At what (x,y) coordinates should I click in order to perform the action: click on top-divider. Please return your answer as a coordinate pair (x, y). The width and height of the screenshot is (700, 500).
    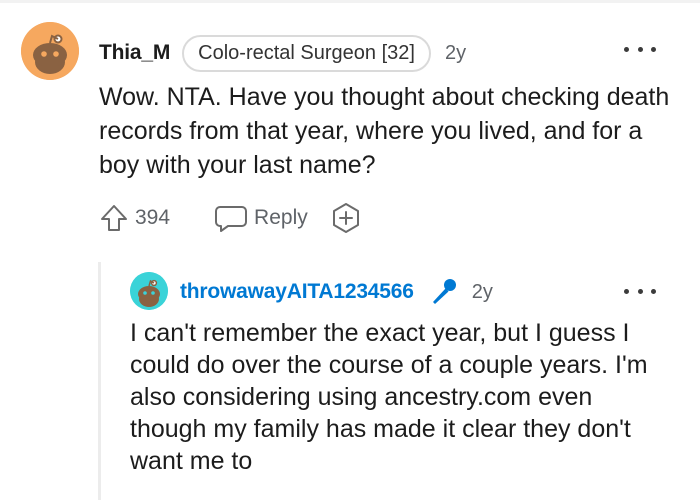
    Looking at the image, I should click on (350, 1).